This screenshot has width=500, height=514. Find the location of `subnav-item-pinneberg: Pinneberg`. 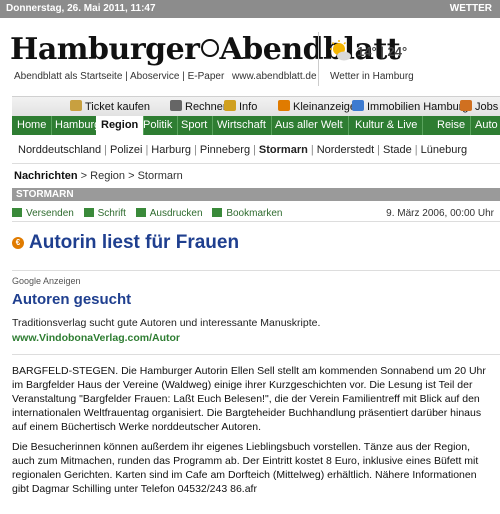

subnav-item-pinneberg: Pinneberg is located at coordinates (225, 150).